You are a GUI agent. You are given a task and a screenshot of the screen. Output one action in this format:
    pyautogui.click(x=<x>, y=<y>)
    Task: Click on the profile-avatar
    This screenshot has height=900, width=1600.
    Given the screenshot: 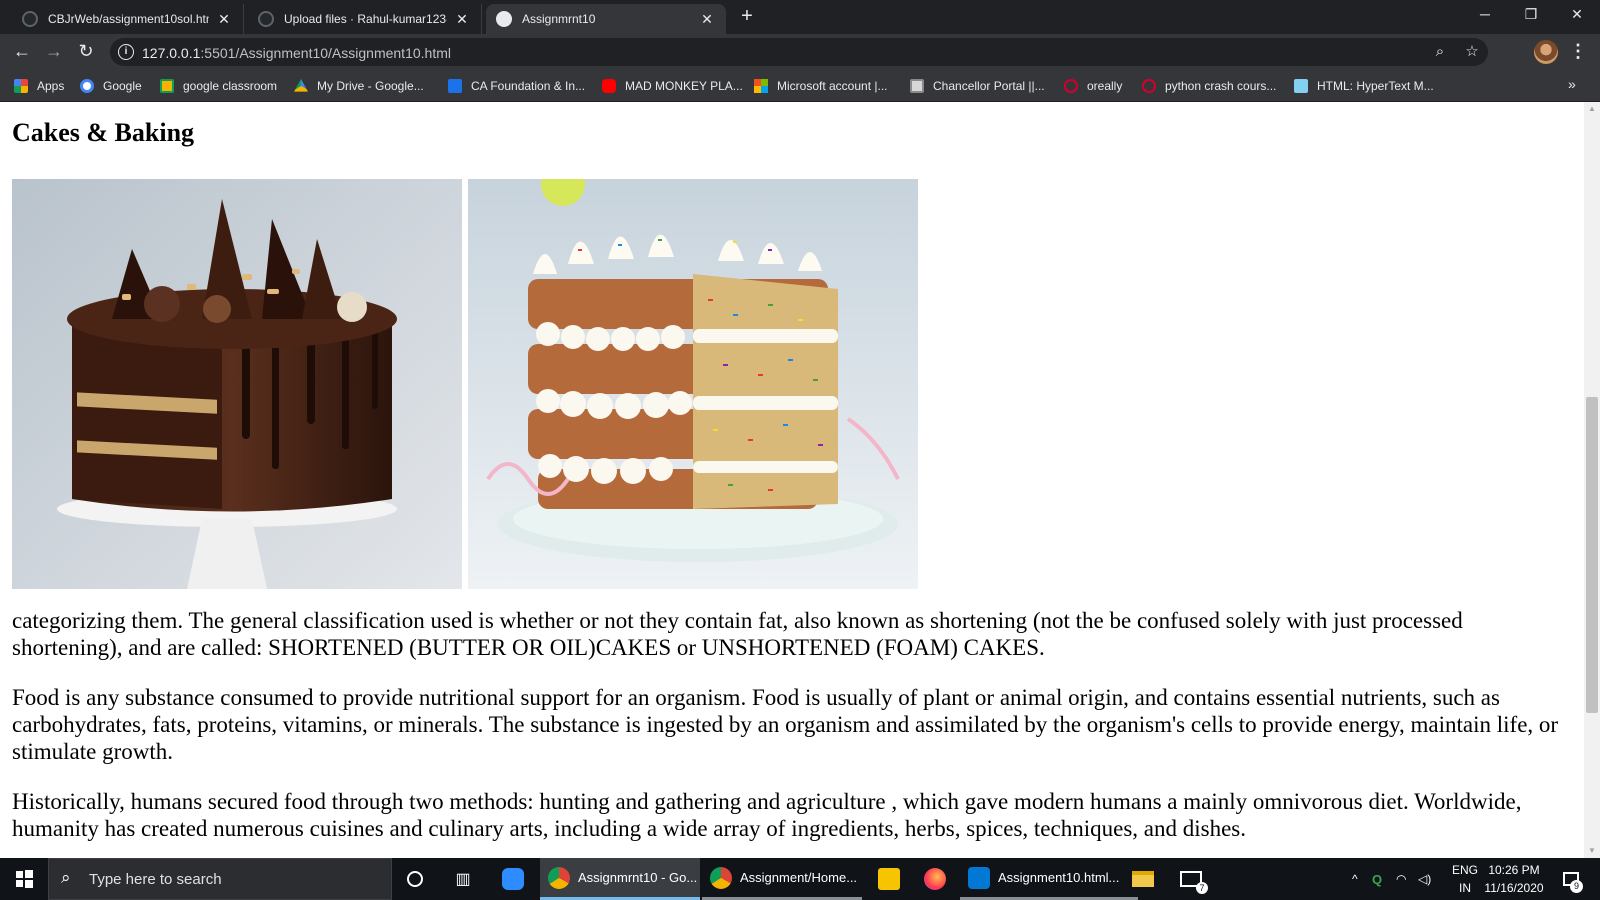 What is the action you would take?
    pyautogui.click(x=1546, y=52)
    